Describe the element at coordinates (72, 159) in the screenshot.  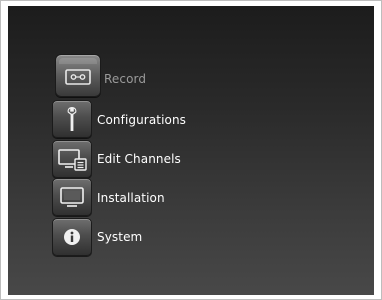
I see `tv-edit-icon` at that location.